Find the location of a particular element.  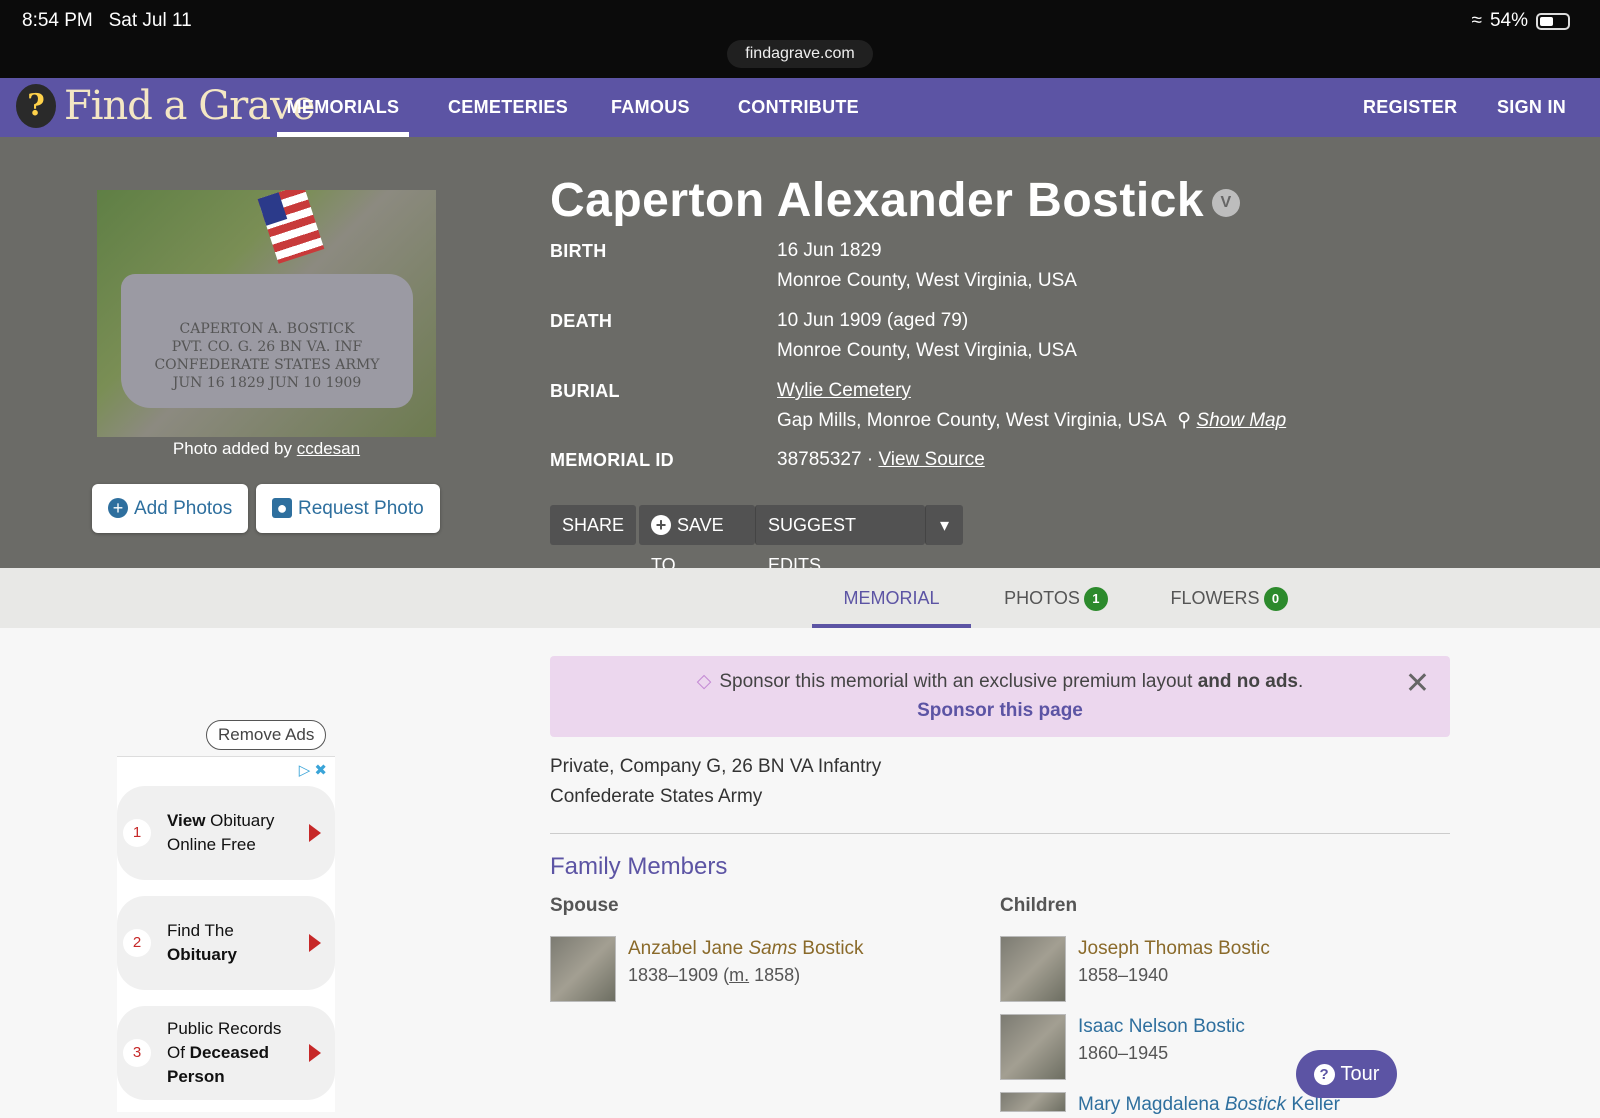

camera-icon: ● is located at coordinates (282, 508).